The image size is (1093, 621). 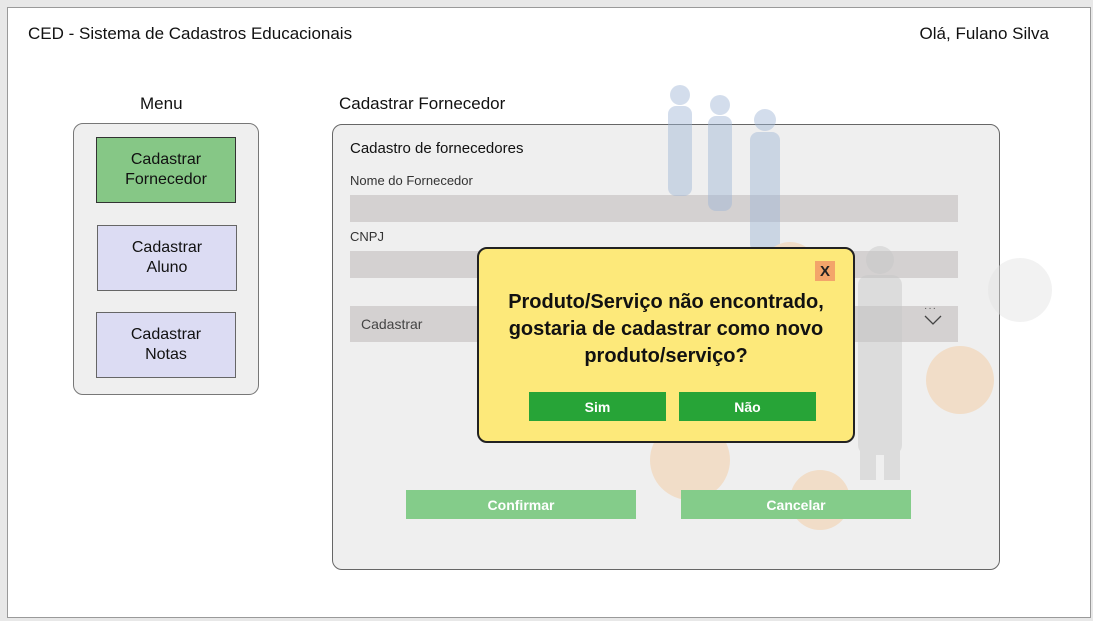 I want to click on menu-item-label: Aluno, so click(x=167, y=267).